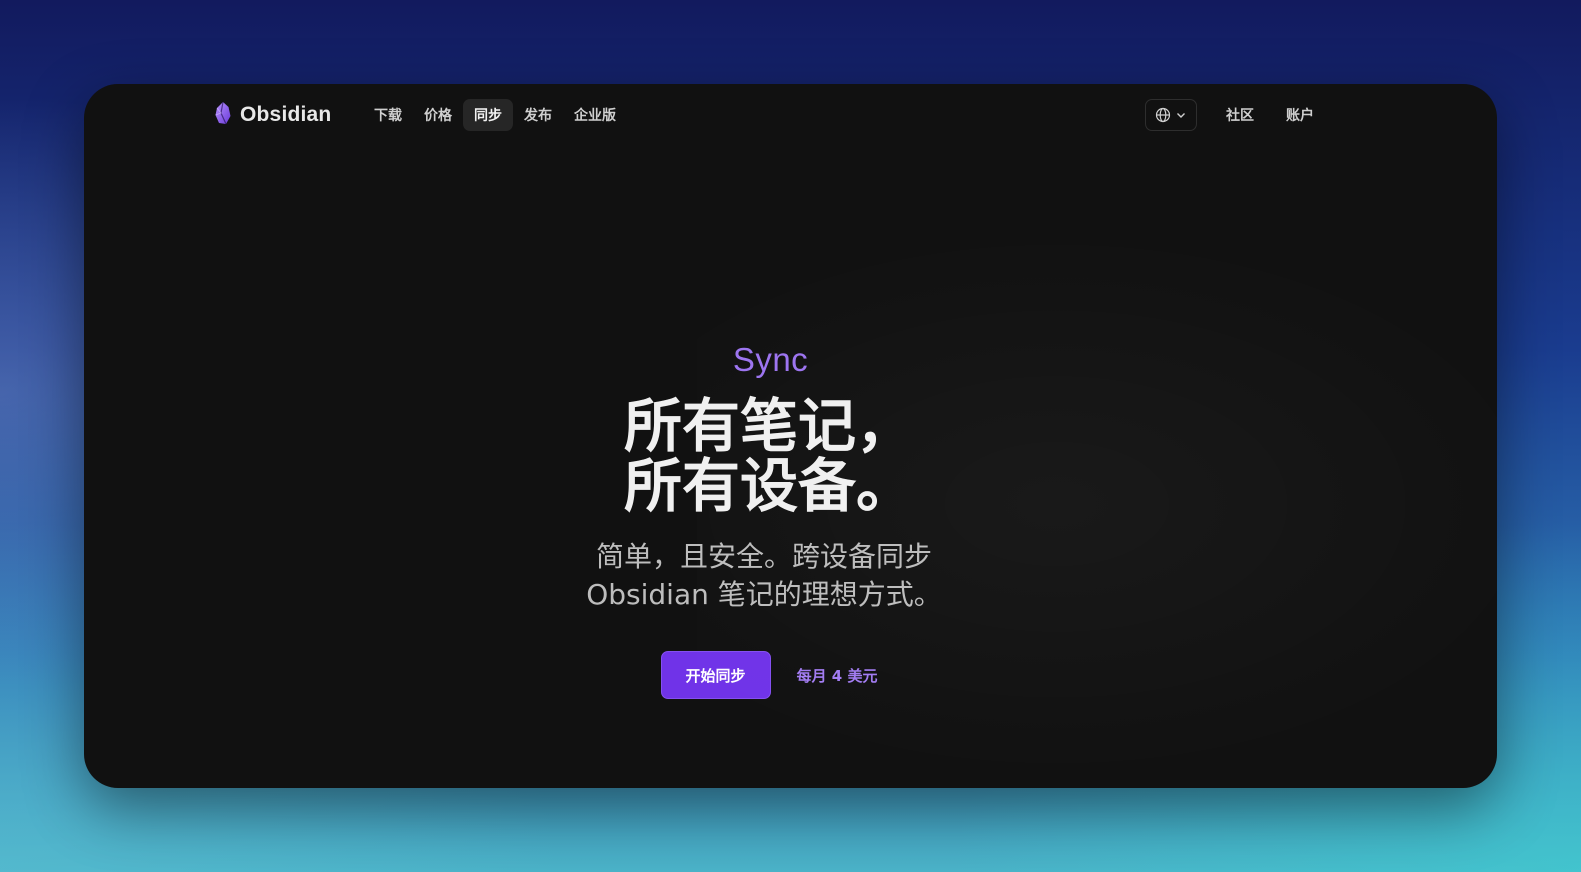 The image size is (1581, 872). I want to click on nav-item-account: 账户, so click(1300, 115).